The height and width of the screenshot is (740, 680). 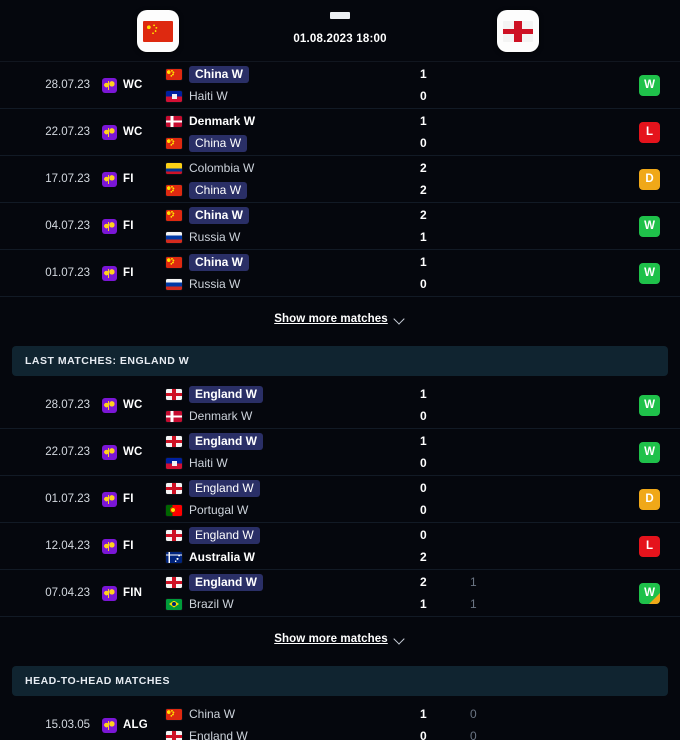 I want to click on match-row: 01.07.23 FI China W Russia W10W, so click(x=340, y=273).